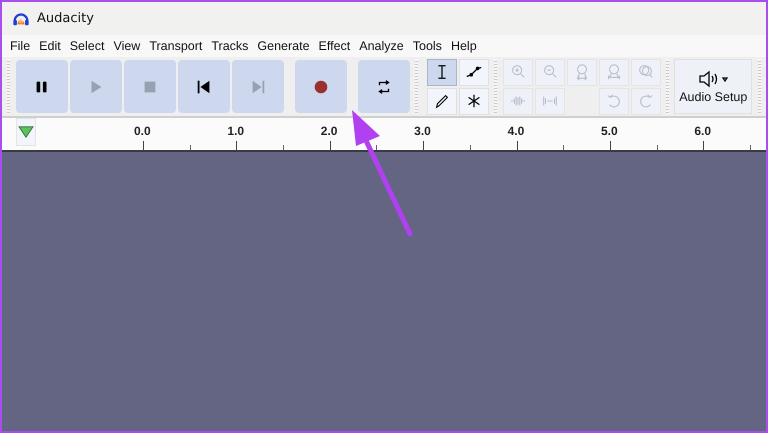 The image size is (768, 433). Describe the element at coordinates (442, 72) in the screenshot. I see `select-tool` at that location.